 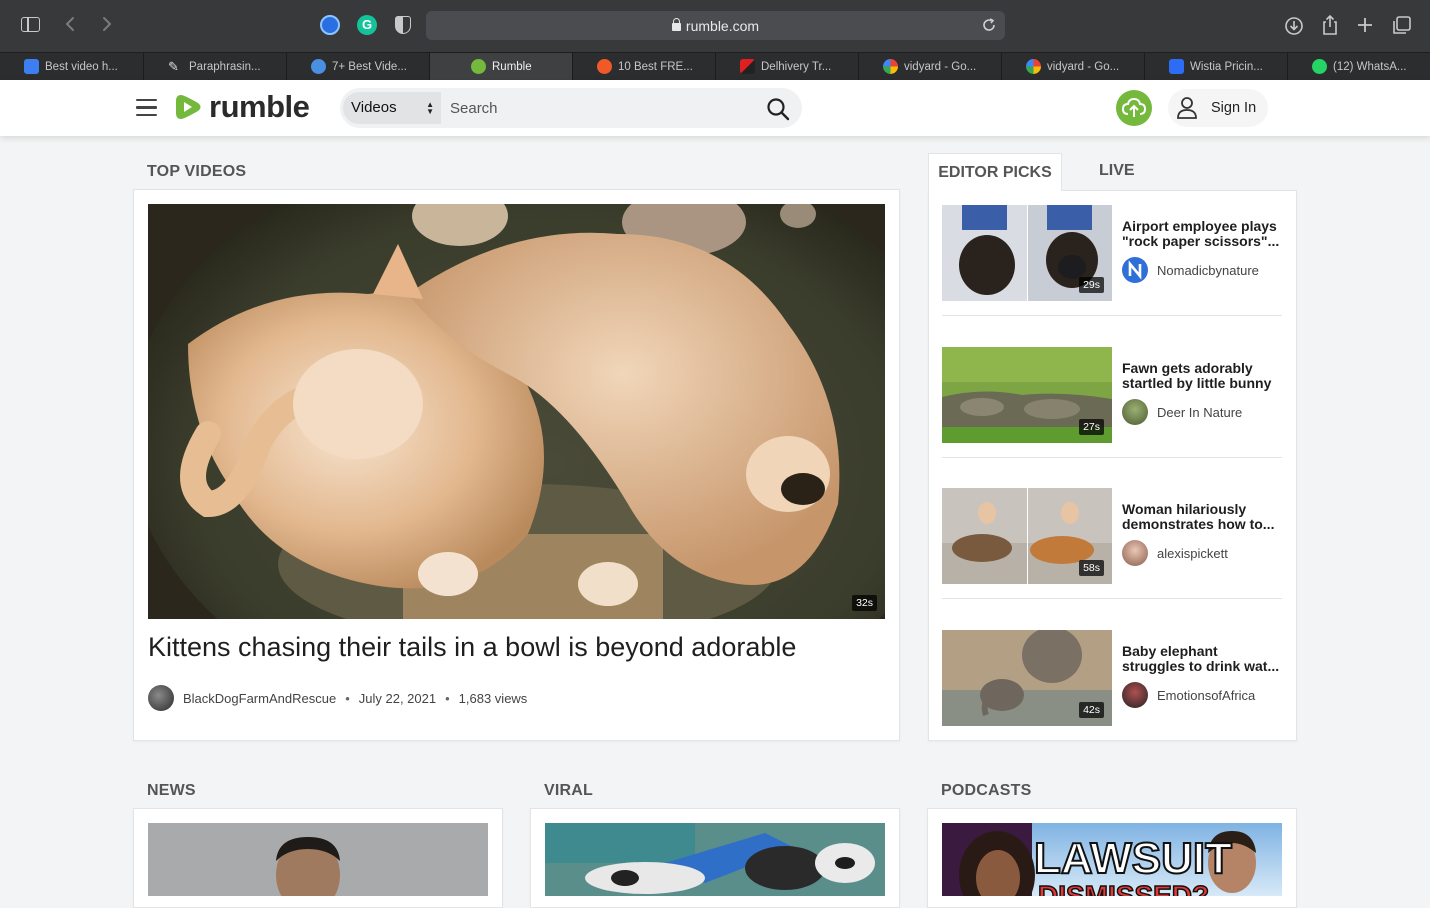 I want to click on docs-icon, so click(x=31, y=66).